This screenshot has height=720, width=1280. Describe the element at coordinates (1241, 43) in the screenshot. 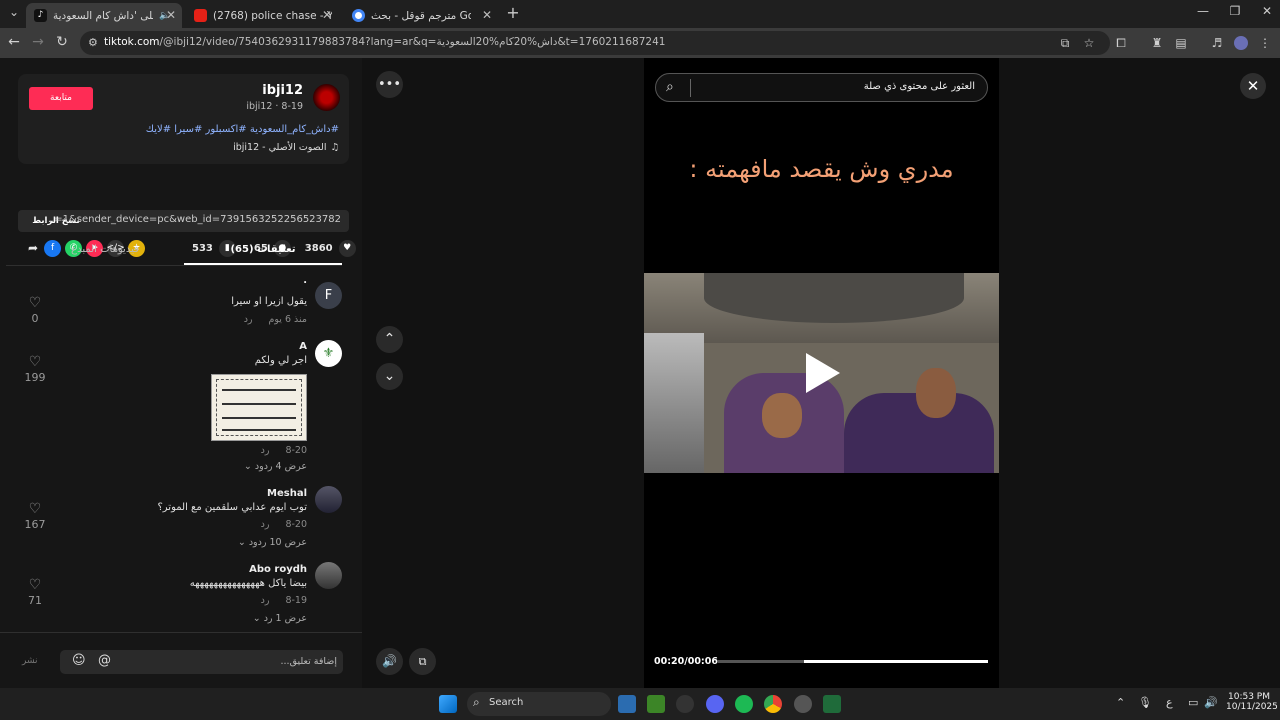

I see `profile-avatar-icon` at that location.